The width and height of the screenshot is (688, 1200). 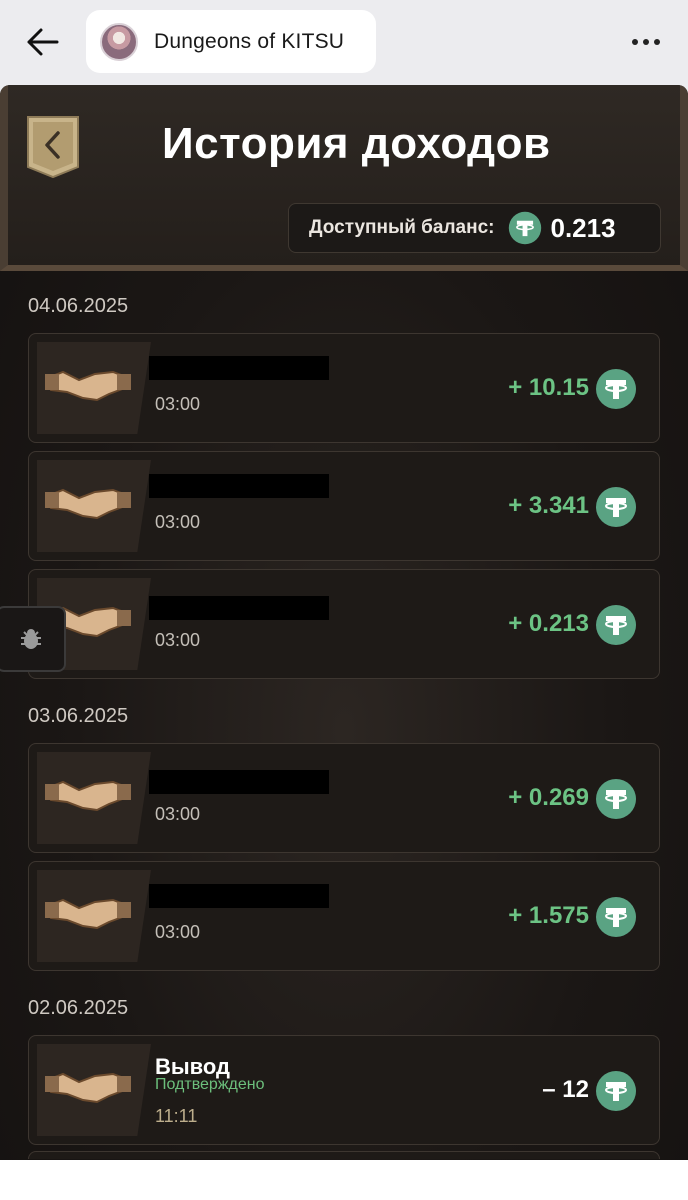 What do you see at coordinates (249, 41) in the screenshot?
I see `app-title: Dungeons of KITSU` at bounding box center [249, 41].